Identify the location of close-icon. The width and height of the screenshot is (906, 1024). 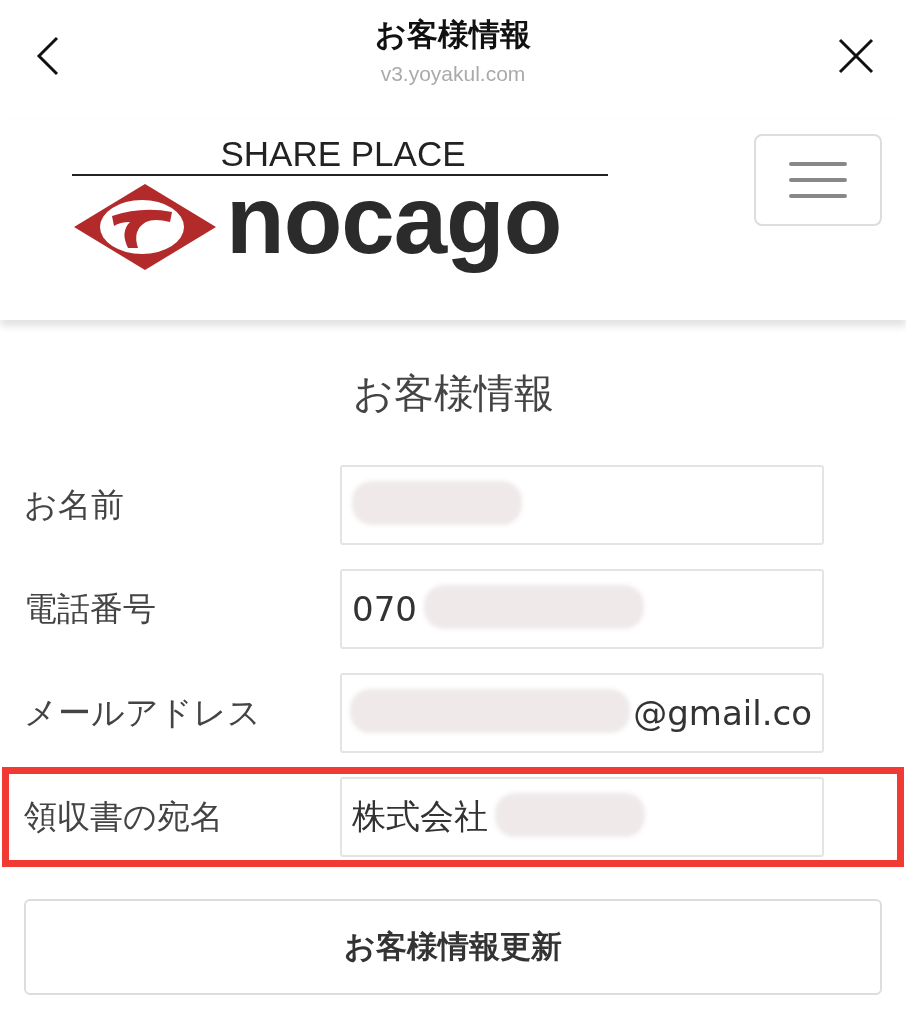
(856, 56).